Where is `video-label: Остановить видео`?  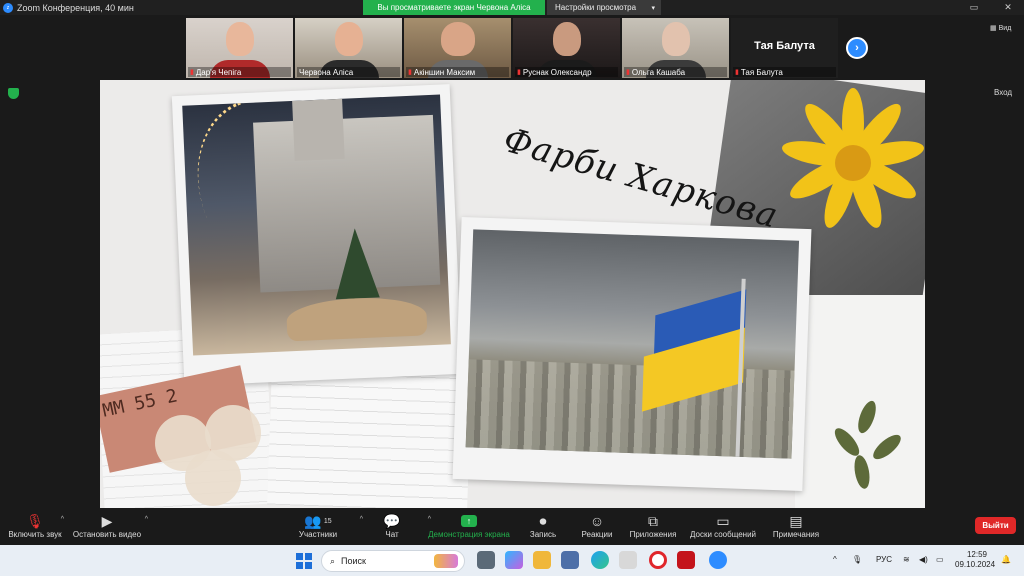 video-label: Остановить видео is located at coordinates (107, 534).